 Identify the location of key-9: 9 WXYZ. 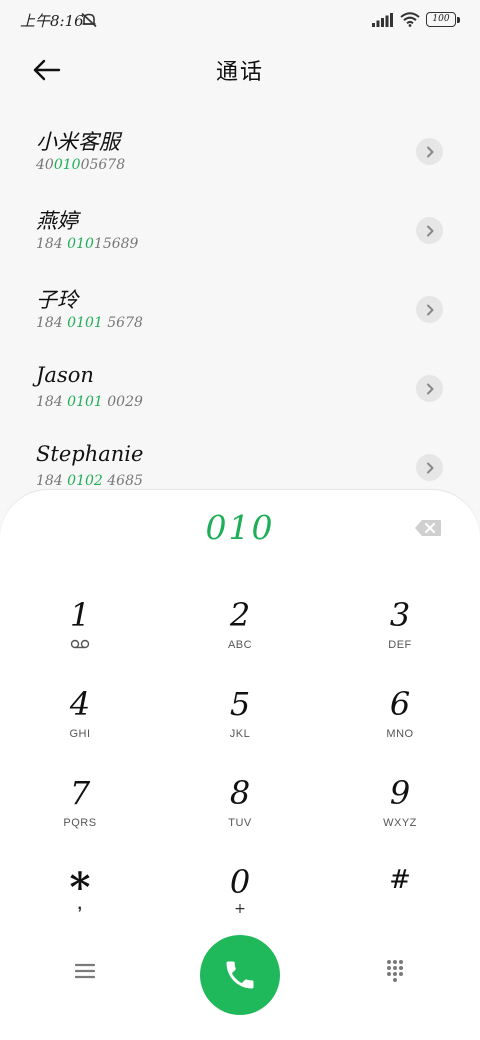
(400, 813).